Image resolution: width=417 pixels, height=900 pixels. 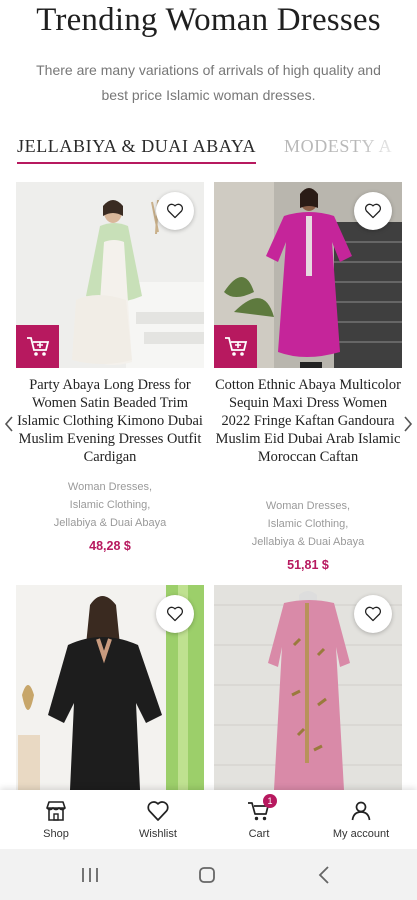 What do you see at coordinates (308, 565) in the screenshot?
I see `product-price: 51,81 $` at bounding box center [308, 565].